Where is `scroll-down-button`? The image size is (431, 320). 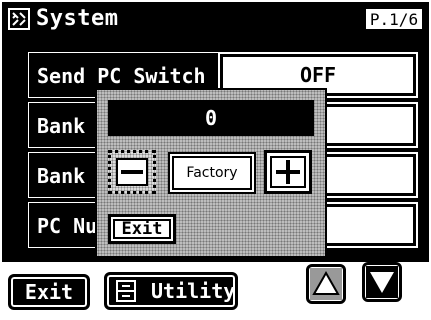 scroll-down-button is located at coordinates (382, 282).